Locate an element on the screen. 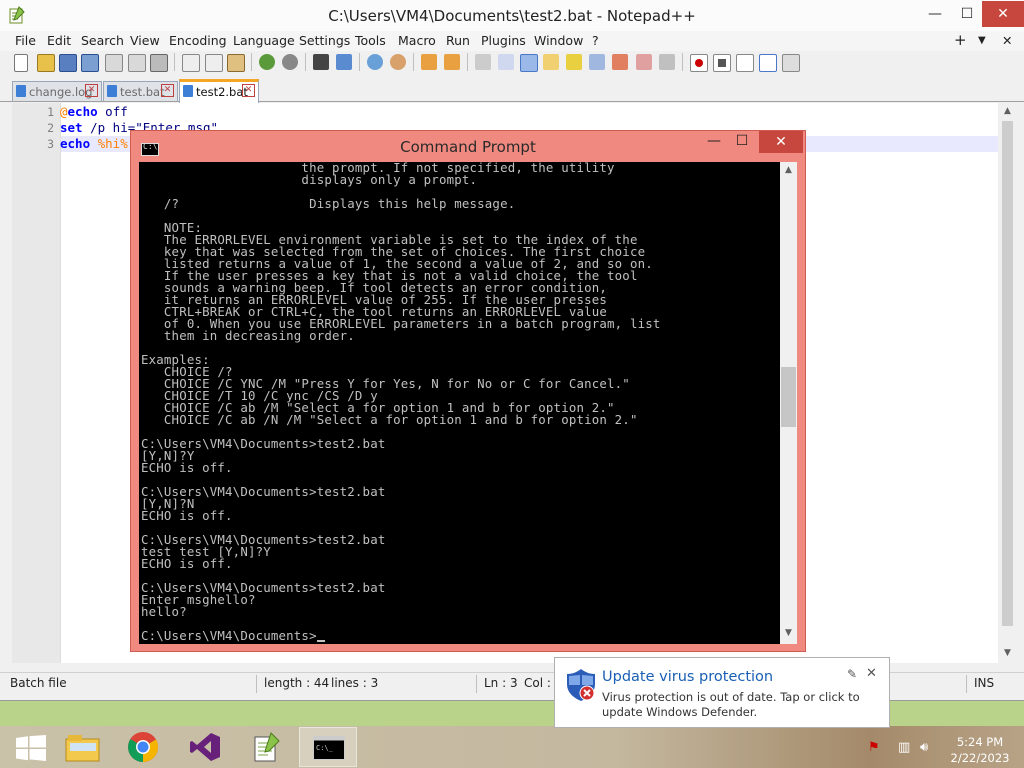 The width and height of the screenshot is (1024, 768). taskbar-notepad-plus-plus is located at coordinates (267, 747).